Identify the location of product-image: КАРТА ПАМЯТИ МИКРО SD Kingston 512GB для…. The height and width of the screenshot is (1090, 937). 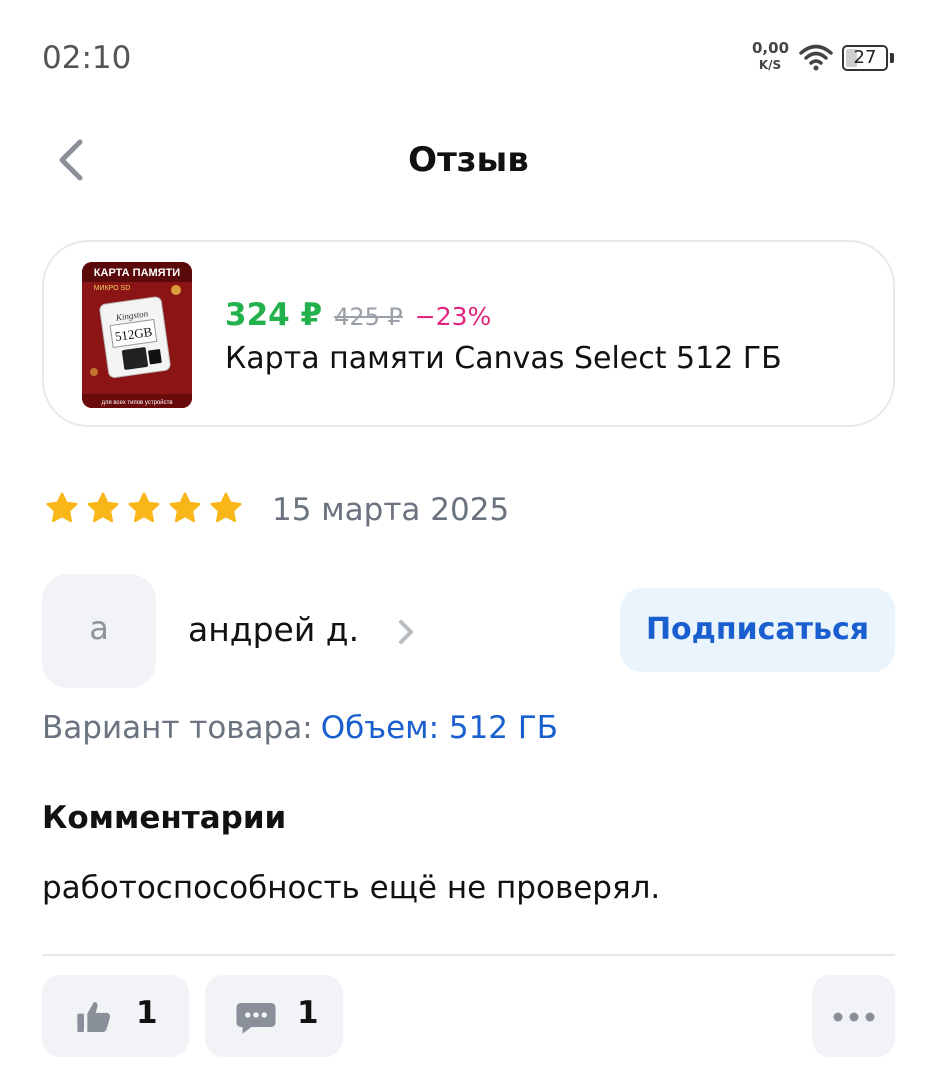
(137, 335).